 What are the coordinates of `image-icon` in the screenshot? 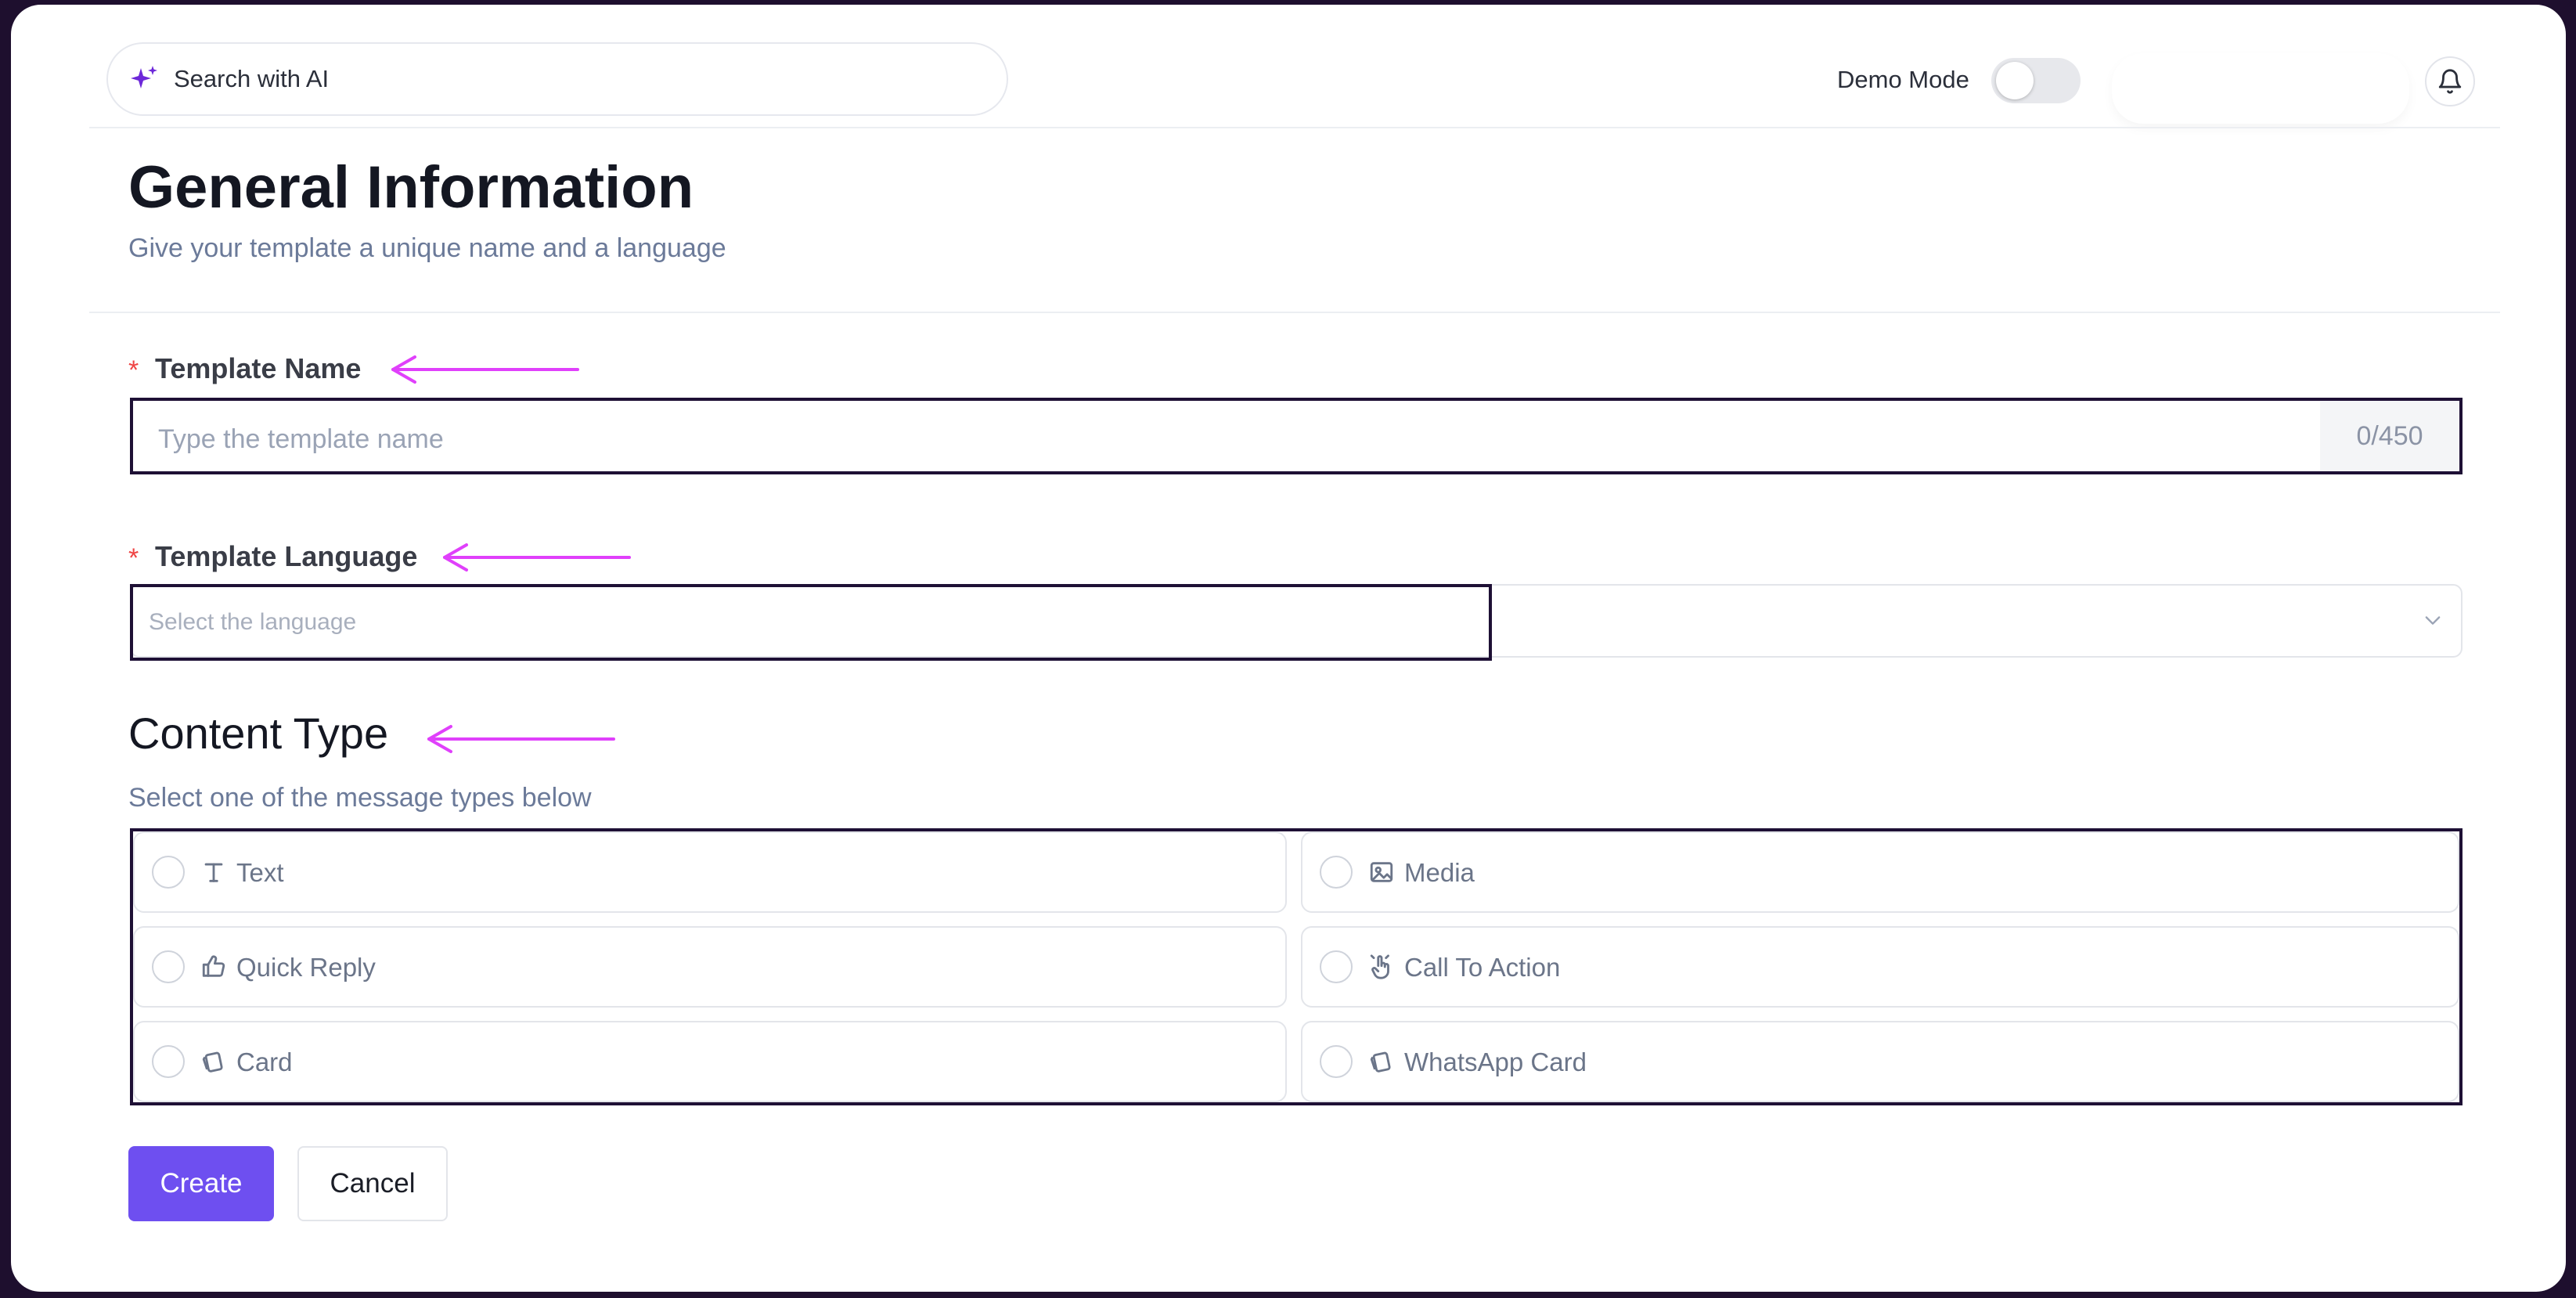 It's located at (1381, 872).